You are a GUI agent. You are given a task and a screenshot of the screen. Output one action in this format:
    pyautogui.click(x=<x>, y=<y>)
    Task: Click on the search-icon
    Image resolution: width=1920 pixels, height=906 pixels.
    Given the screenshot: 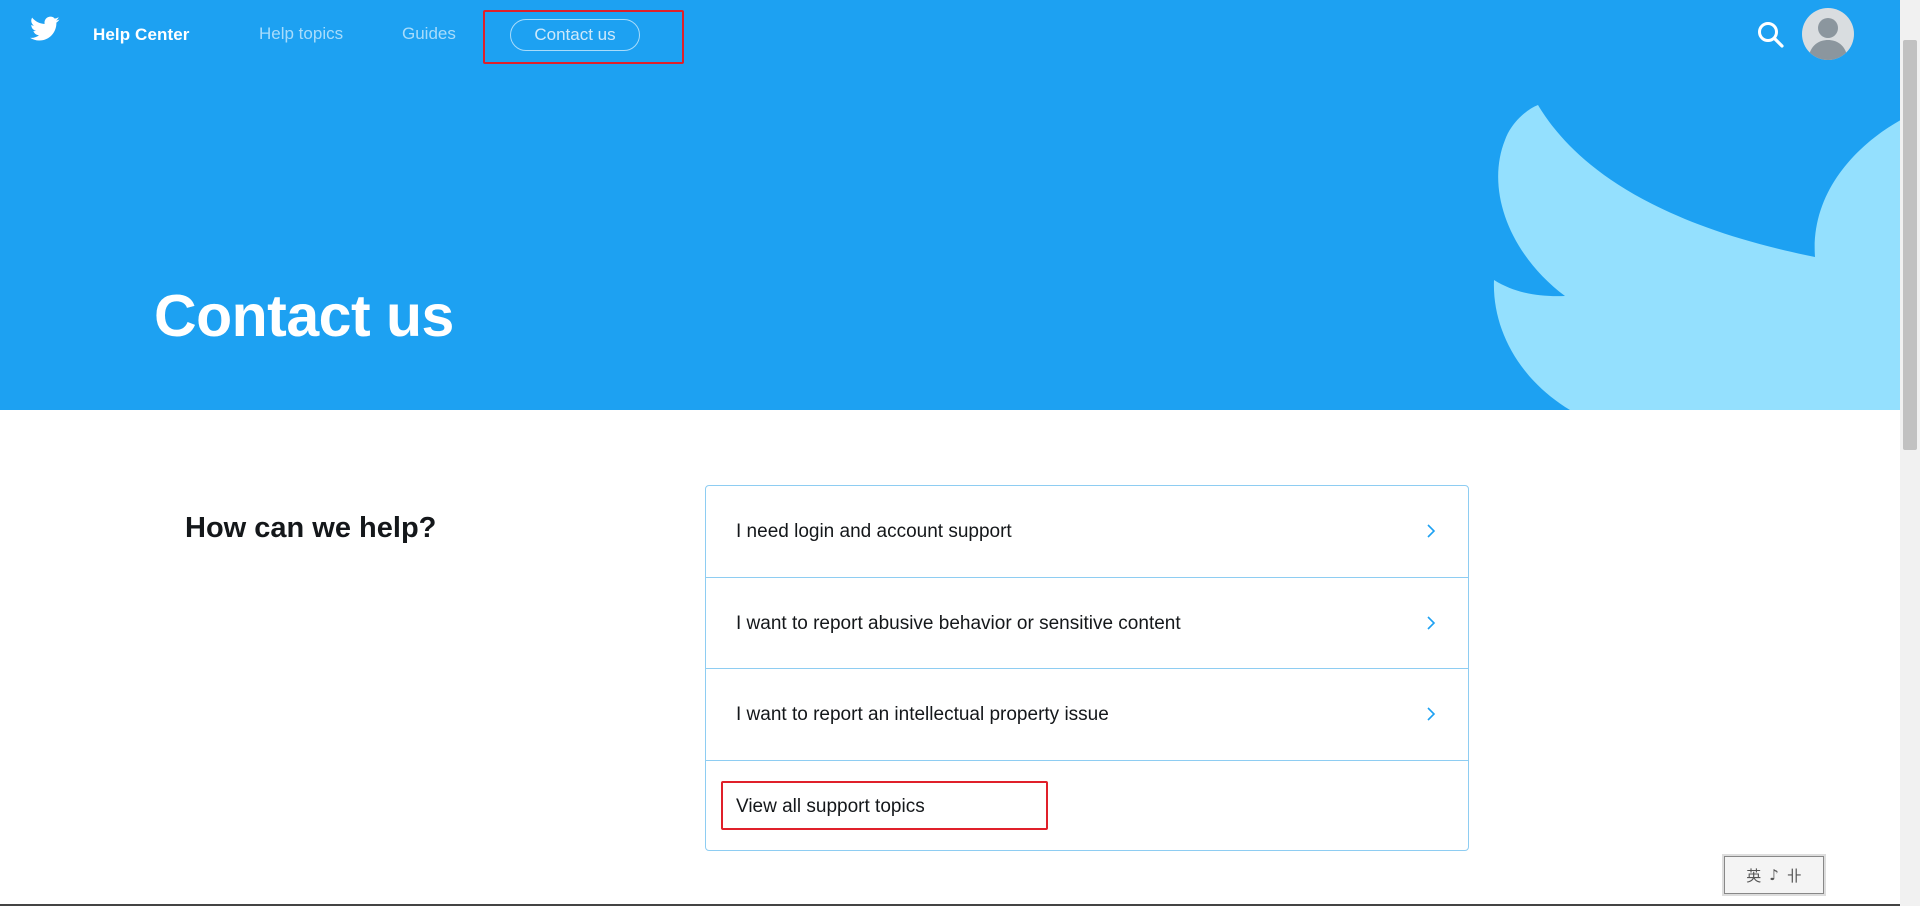 What is the action you would take?
    pyautogui.click(x=1771, y=35)
    